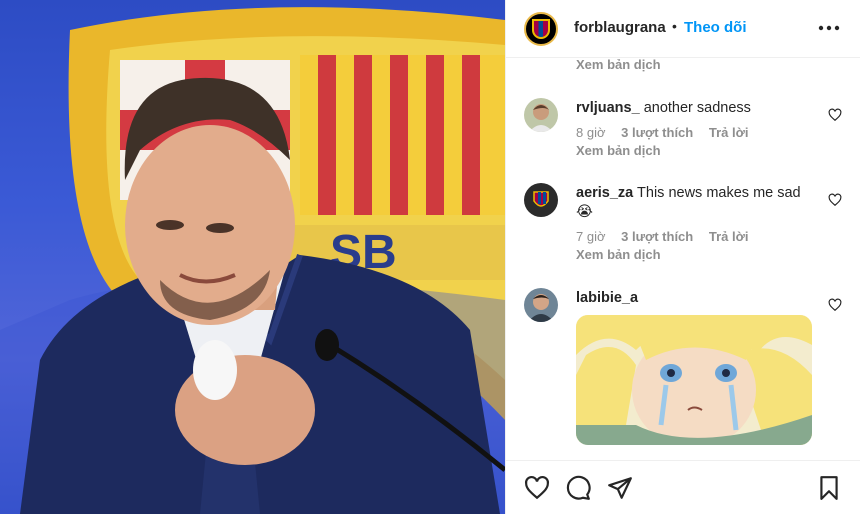  Describe the element at coordinates (683, 29) in the screenshot. I see `post-header: forblaugrana • Theo dõi` at that location.